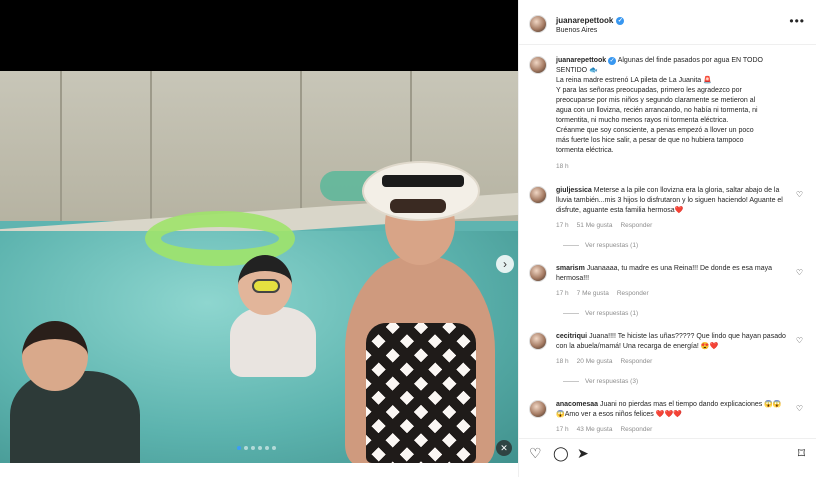  Describe the element at coordinates (256, 448) in the screenshot. I see `carousel-indicator` at that location.